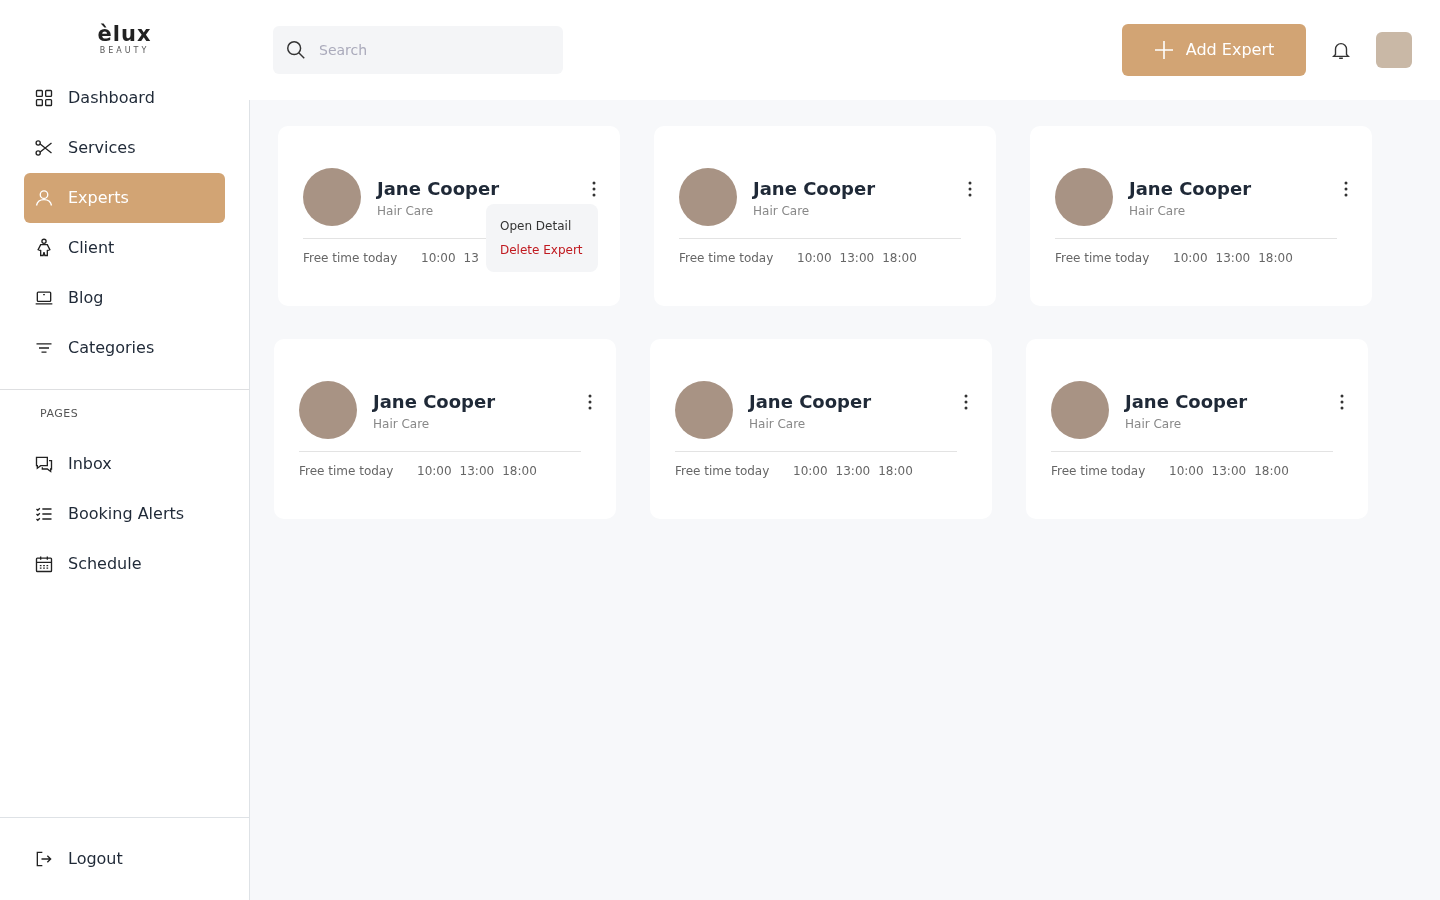 The height and width of the screenshot is (900, 1440). Describe the element at coordinates (124, 51) in the screenshot. I see `logo-tagline: BEAUTY` at that location.